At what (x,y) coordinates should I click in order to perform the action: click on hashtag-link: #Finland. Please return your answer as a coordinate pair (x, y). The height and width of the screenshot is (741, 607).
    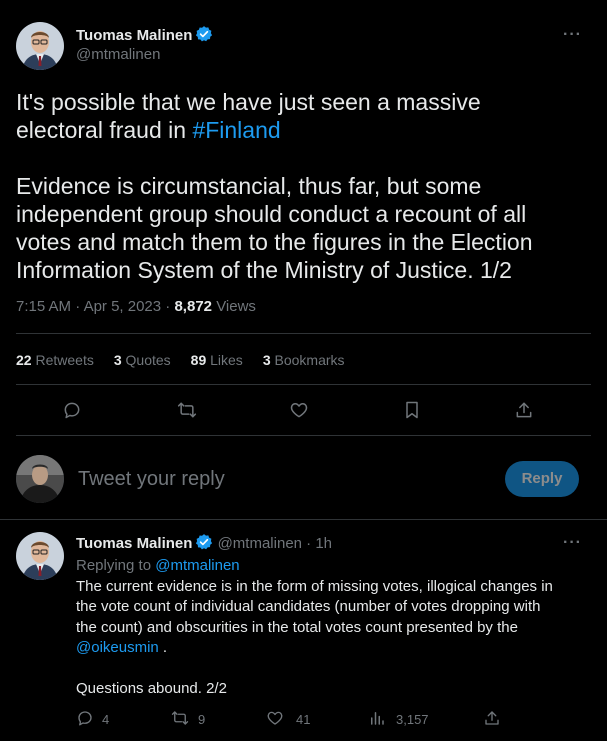
    Looking at the image, I should click on (236, 130).